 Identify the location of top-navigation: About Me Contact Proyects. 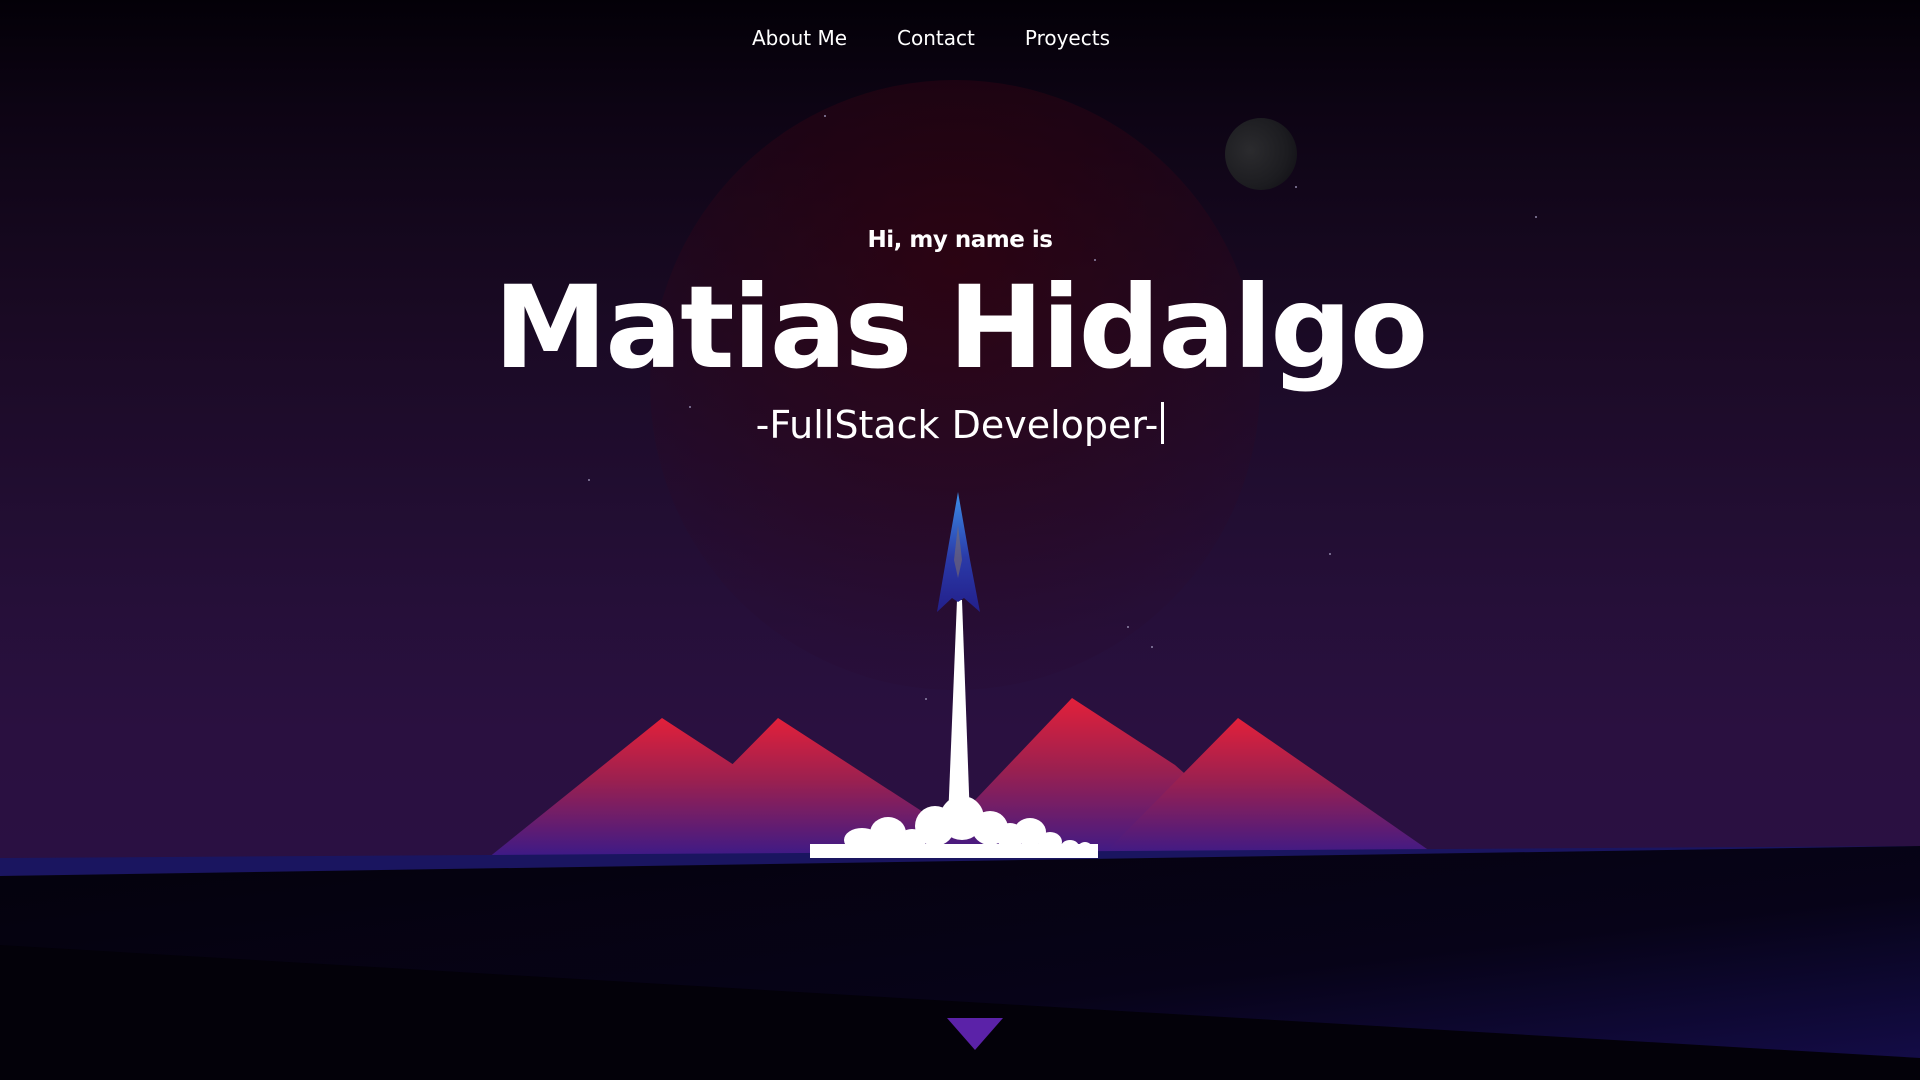
(960, 38).